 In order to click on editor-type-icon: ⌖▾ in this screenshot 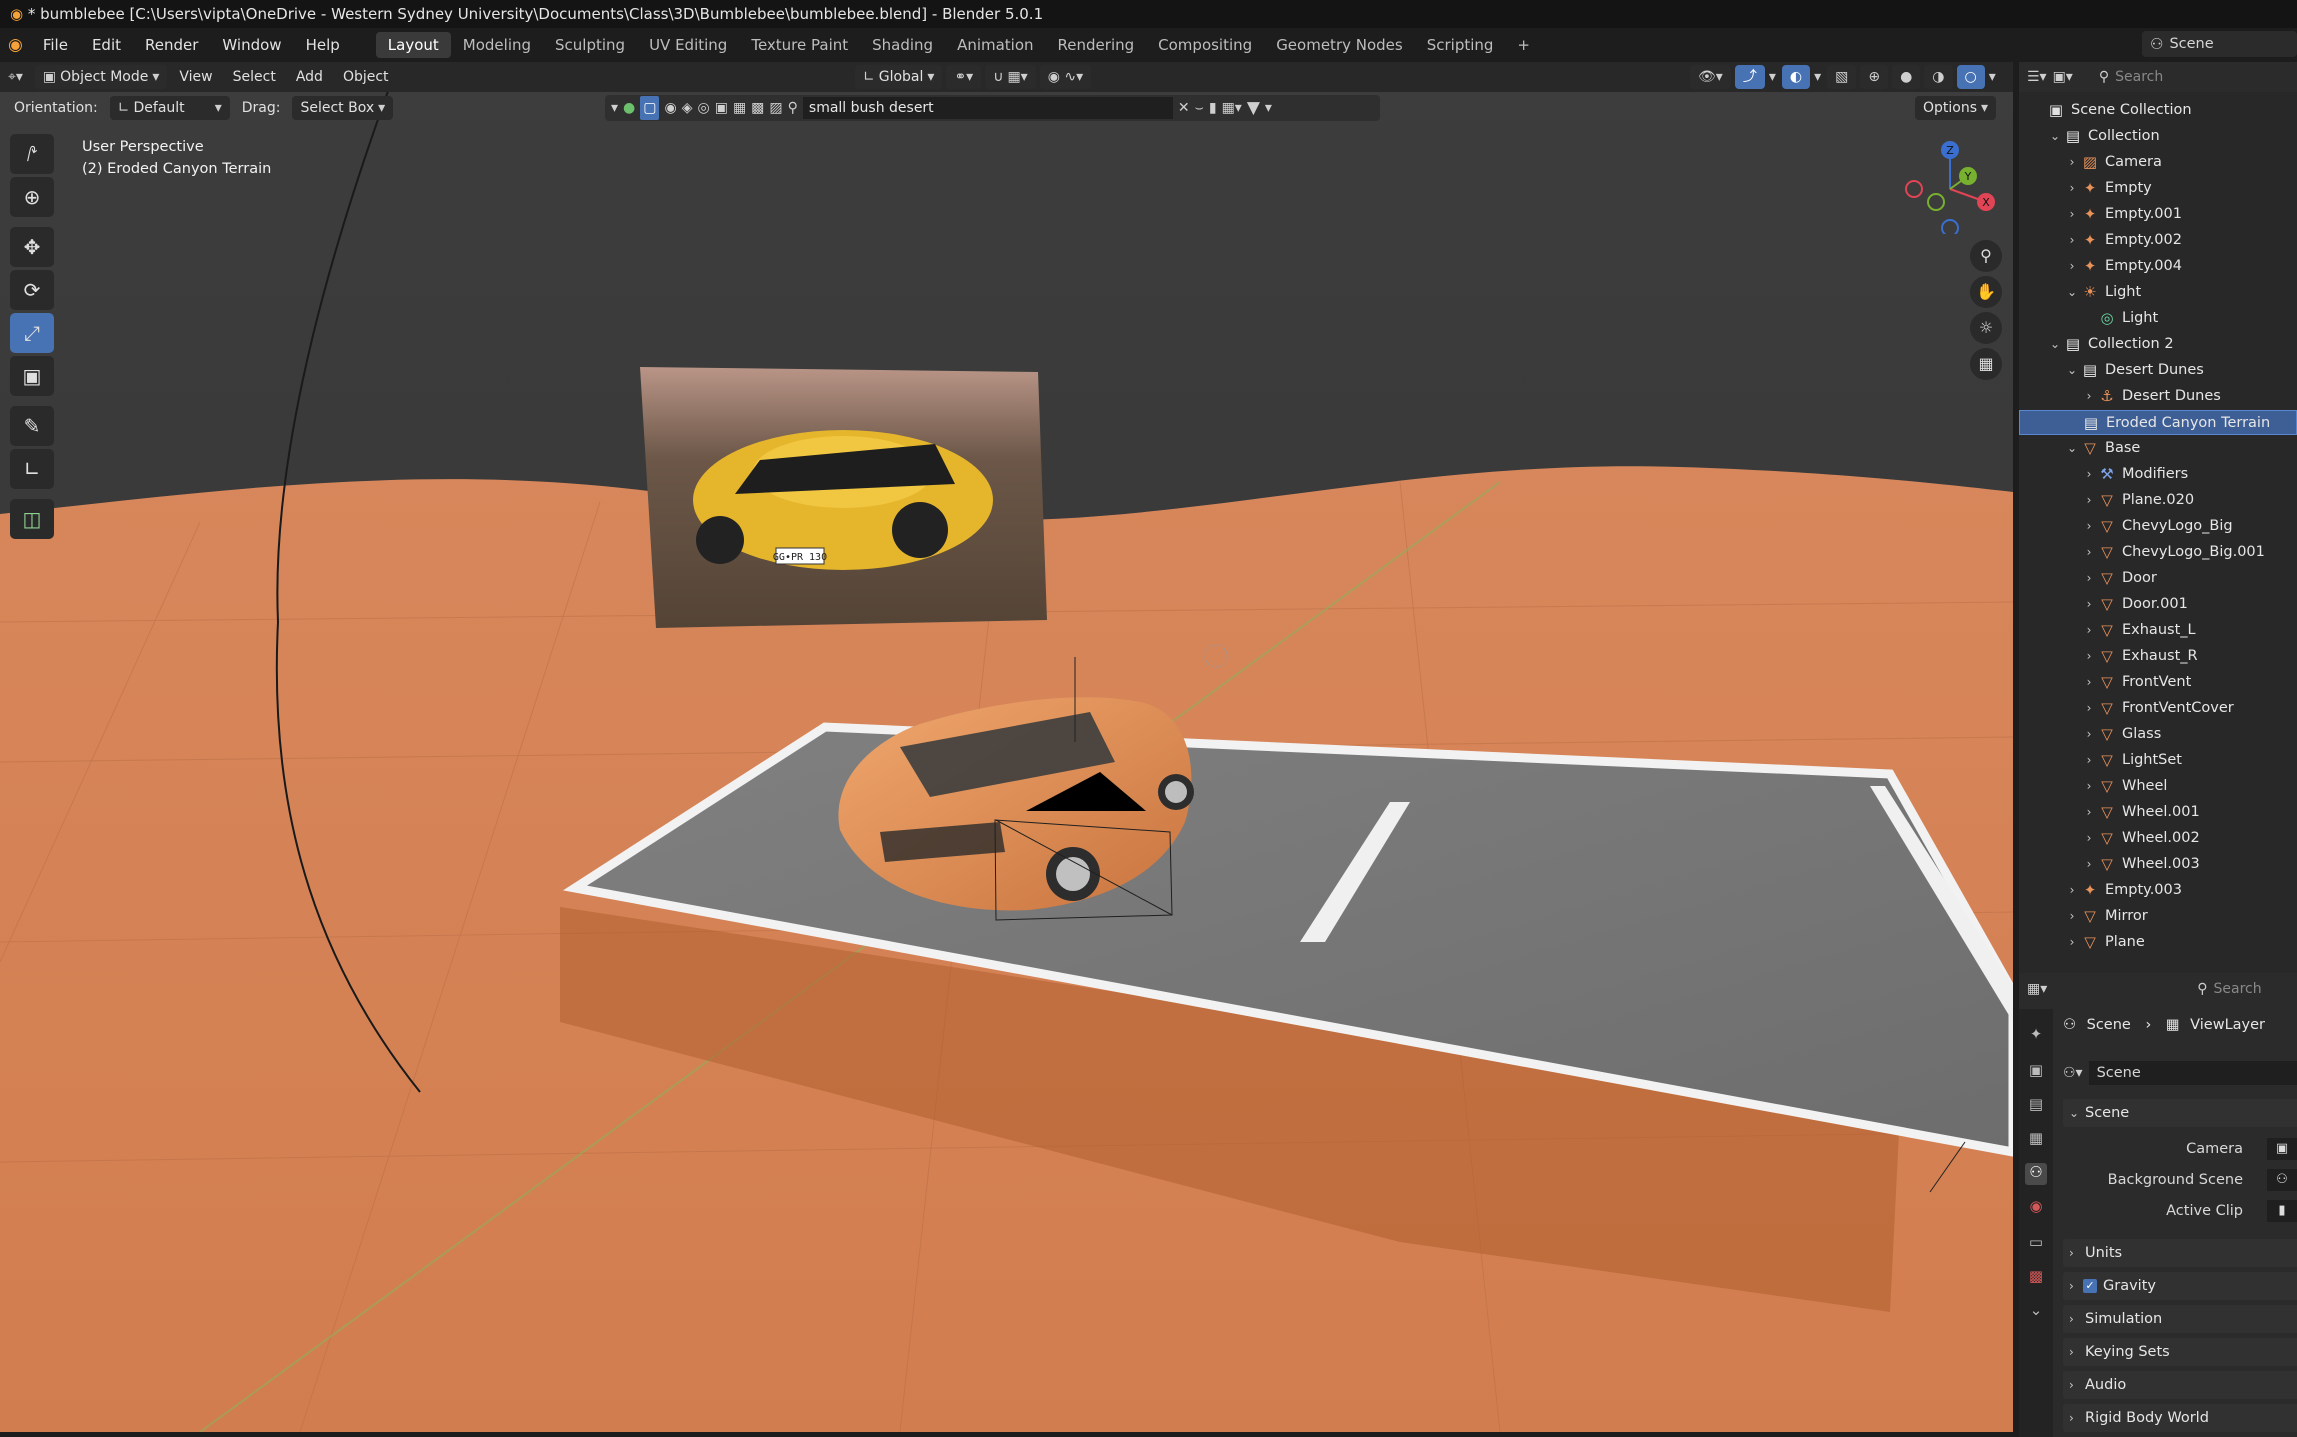, I will do `click(15, 77)`.